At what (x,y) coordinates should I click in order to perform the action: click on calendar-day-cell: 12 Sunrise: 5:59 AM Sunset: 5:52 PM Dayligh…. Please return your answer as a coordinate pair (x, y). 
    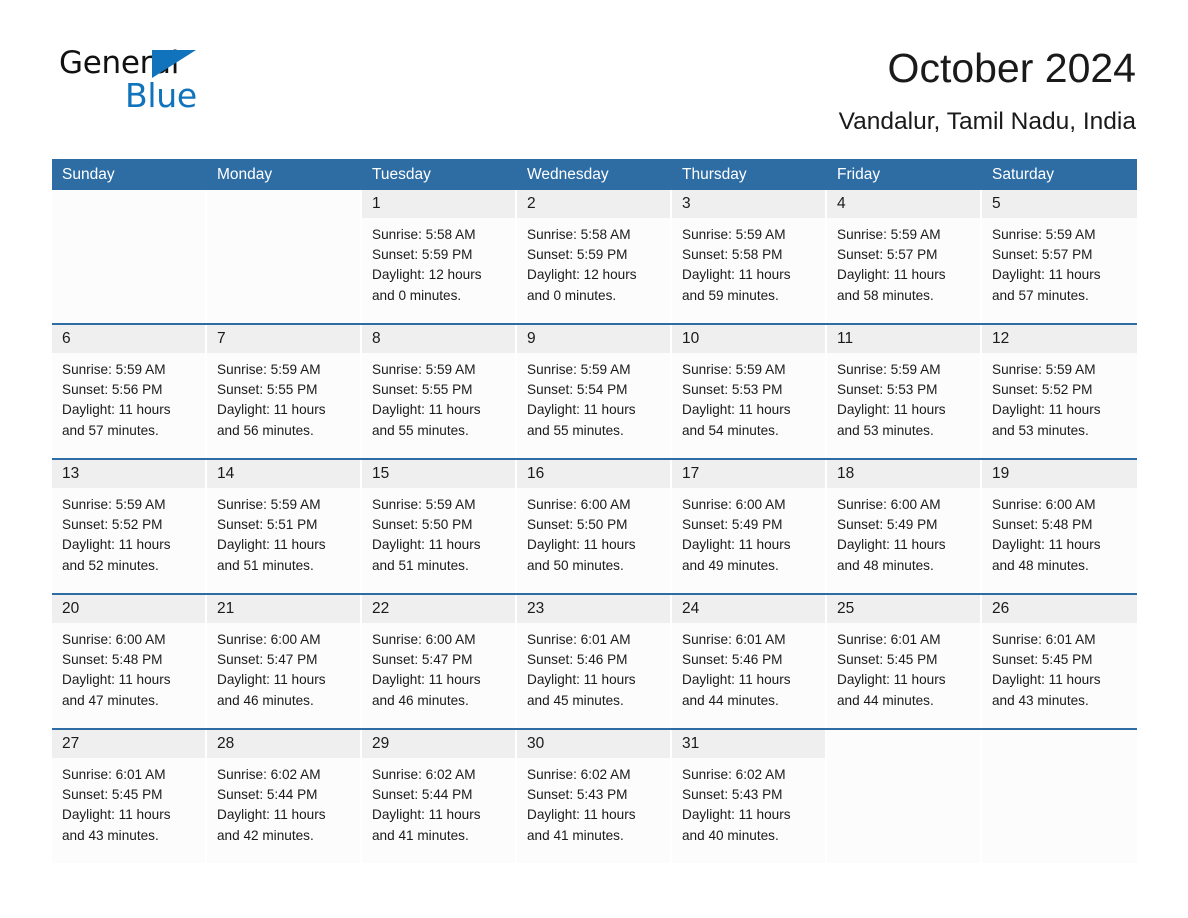
    Looking at the image, I should click on (1059, 391).